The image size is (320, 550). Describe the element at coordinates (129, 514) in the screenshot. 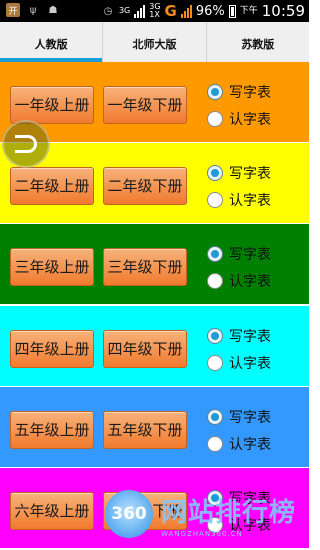

I see `watermark-logo: 360` at that location.